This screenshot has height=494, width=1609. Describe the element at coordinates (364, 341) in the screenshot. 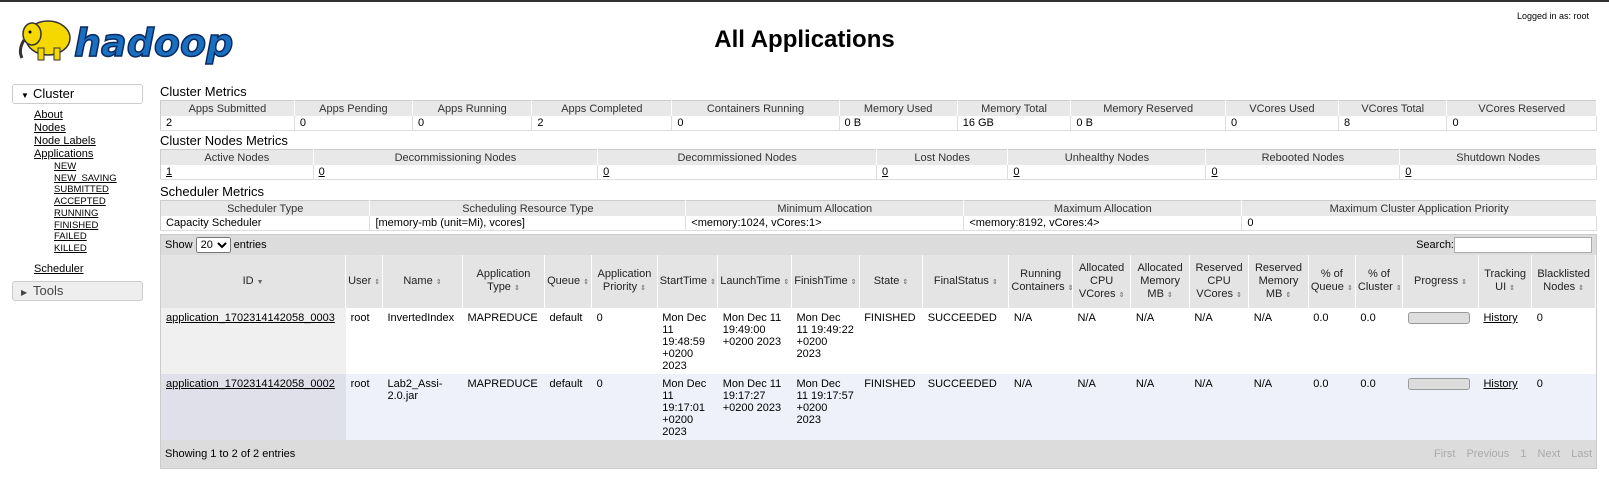

I see `table-cell: root` at that location.